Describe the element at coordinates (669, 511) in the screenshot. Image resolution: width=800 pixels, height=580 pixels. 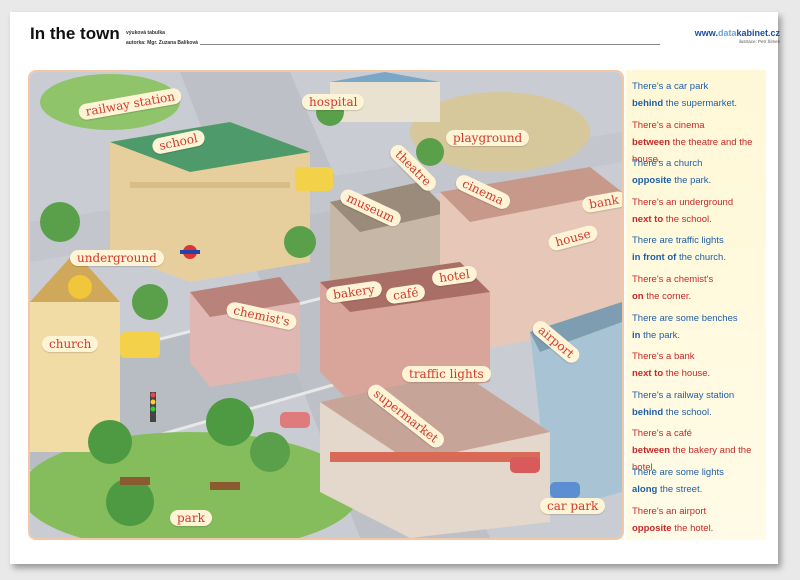
I see `sentence-text: There's an airport` at that location.